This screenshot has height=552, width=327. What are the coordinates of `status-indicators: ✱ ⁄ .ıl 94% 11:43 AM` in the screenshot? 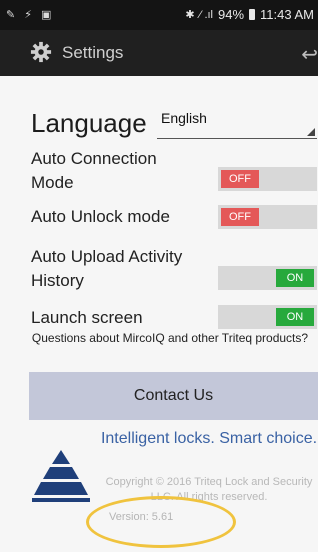 It's located at (249, 14).